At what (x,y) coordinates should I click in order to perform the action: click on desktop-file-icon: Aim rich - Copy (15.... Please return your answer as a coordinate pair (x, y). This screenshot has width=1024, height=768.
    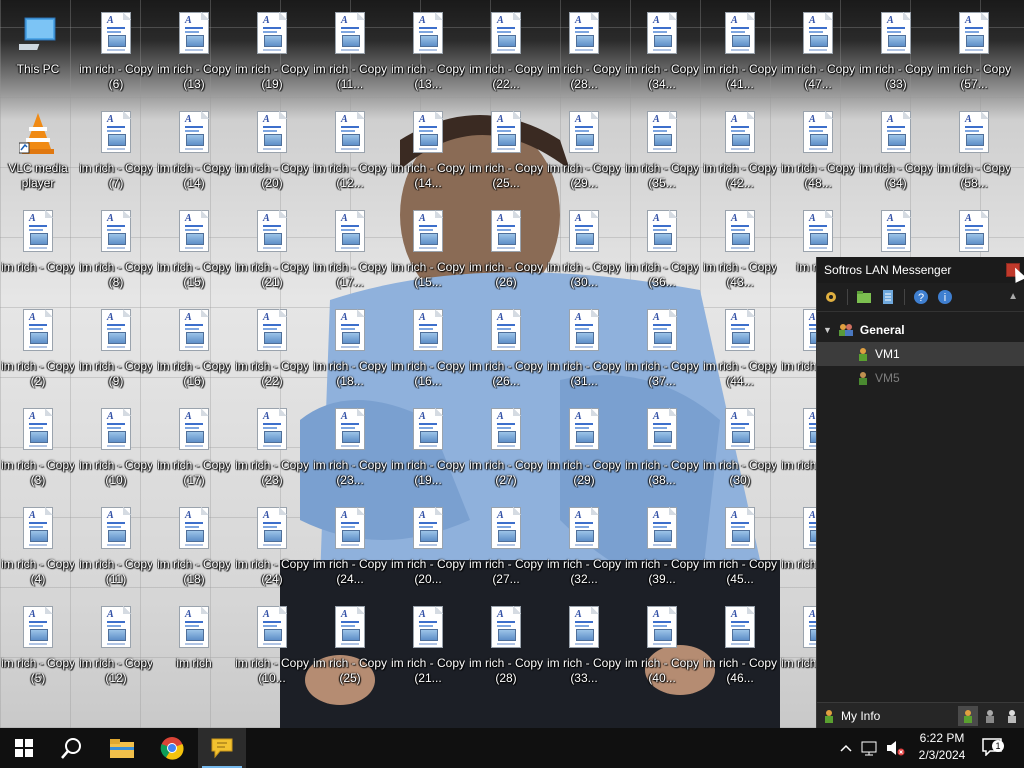
    Looking at the image, I should click on (428, 248).